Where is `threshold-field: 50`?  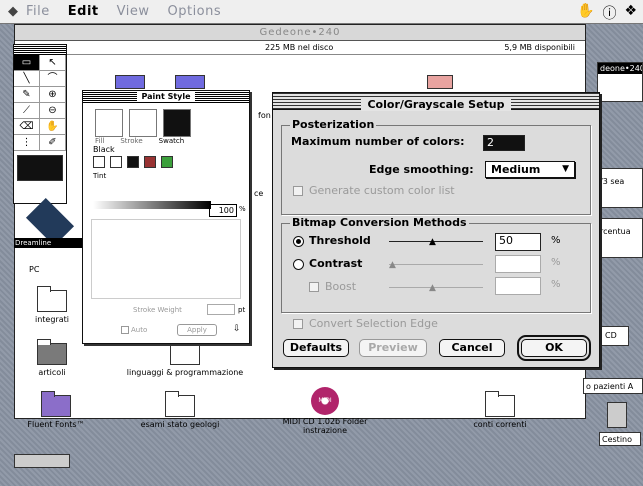
threshold-field: 50 is located at coordinates (518, 242).